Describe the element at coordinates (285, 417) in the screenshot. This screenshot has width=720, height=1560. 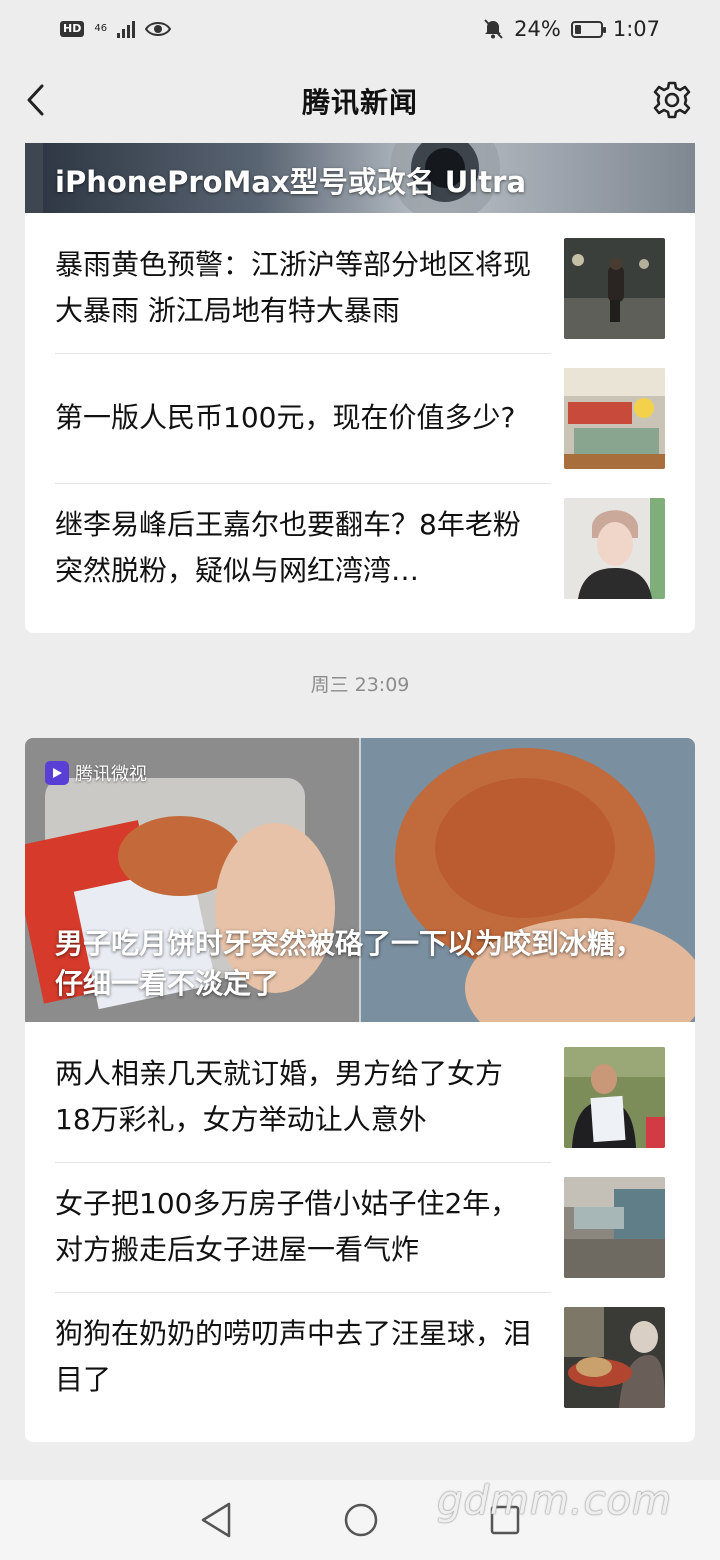
I see `news-title: 第一版人民币100元，现在价值多少?` at that location.